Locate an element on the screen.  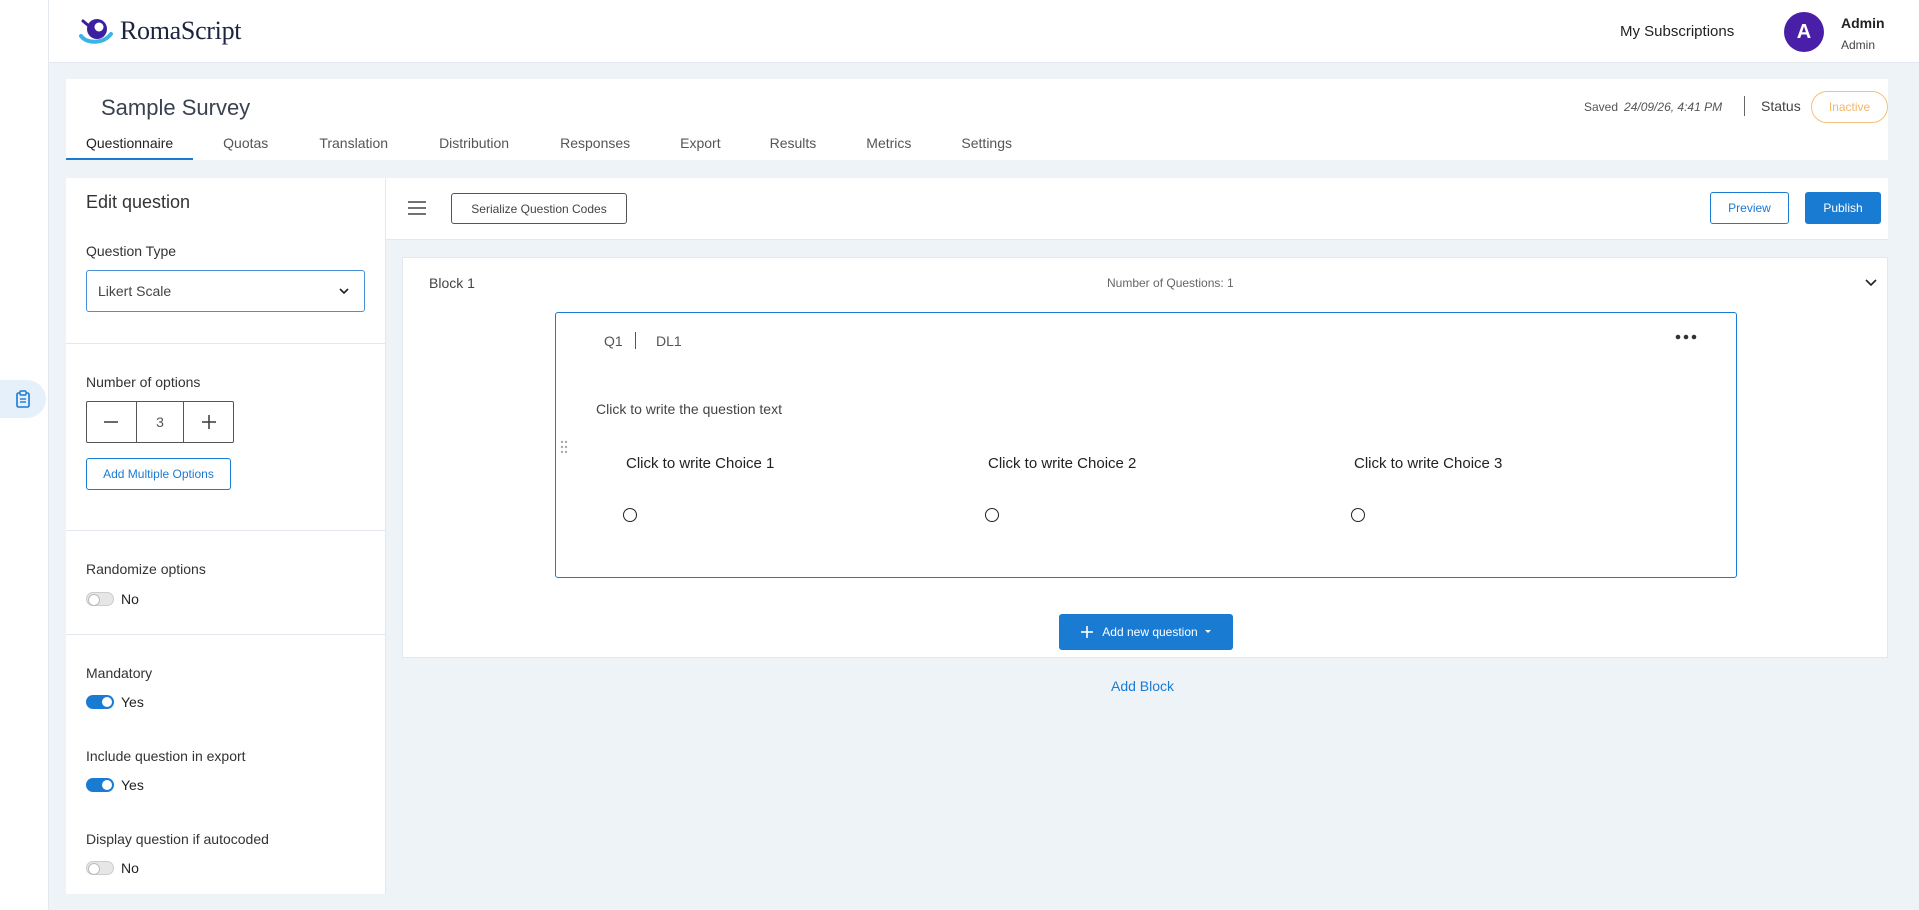
logo: RomaScript is located at coordinates (159, 31).